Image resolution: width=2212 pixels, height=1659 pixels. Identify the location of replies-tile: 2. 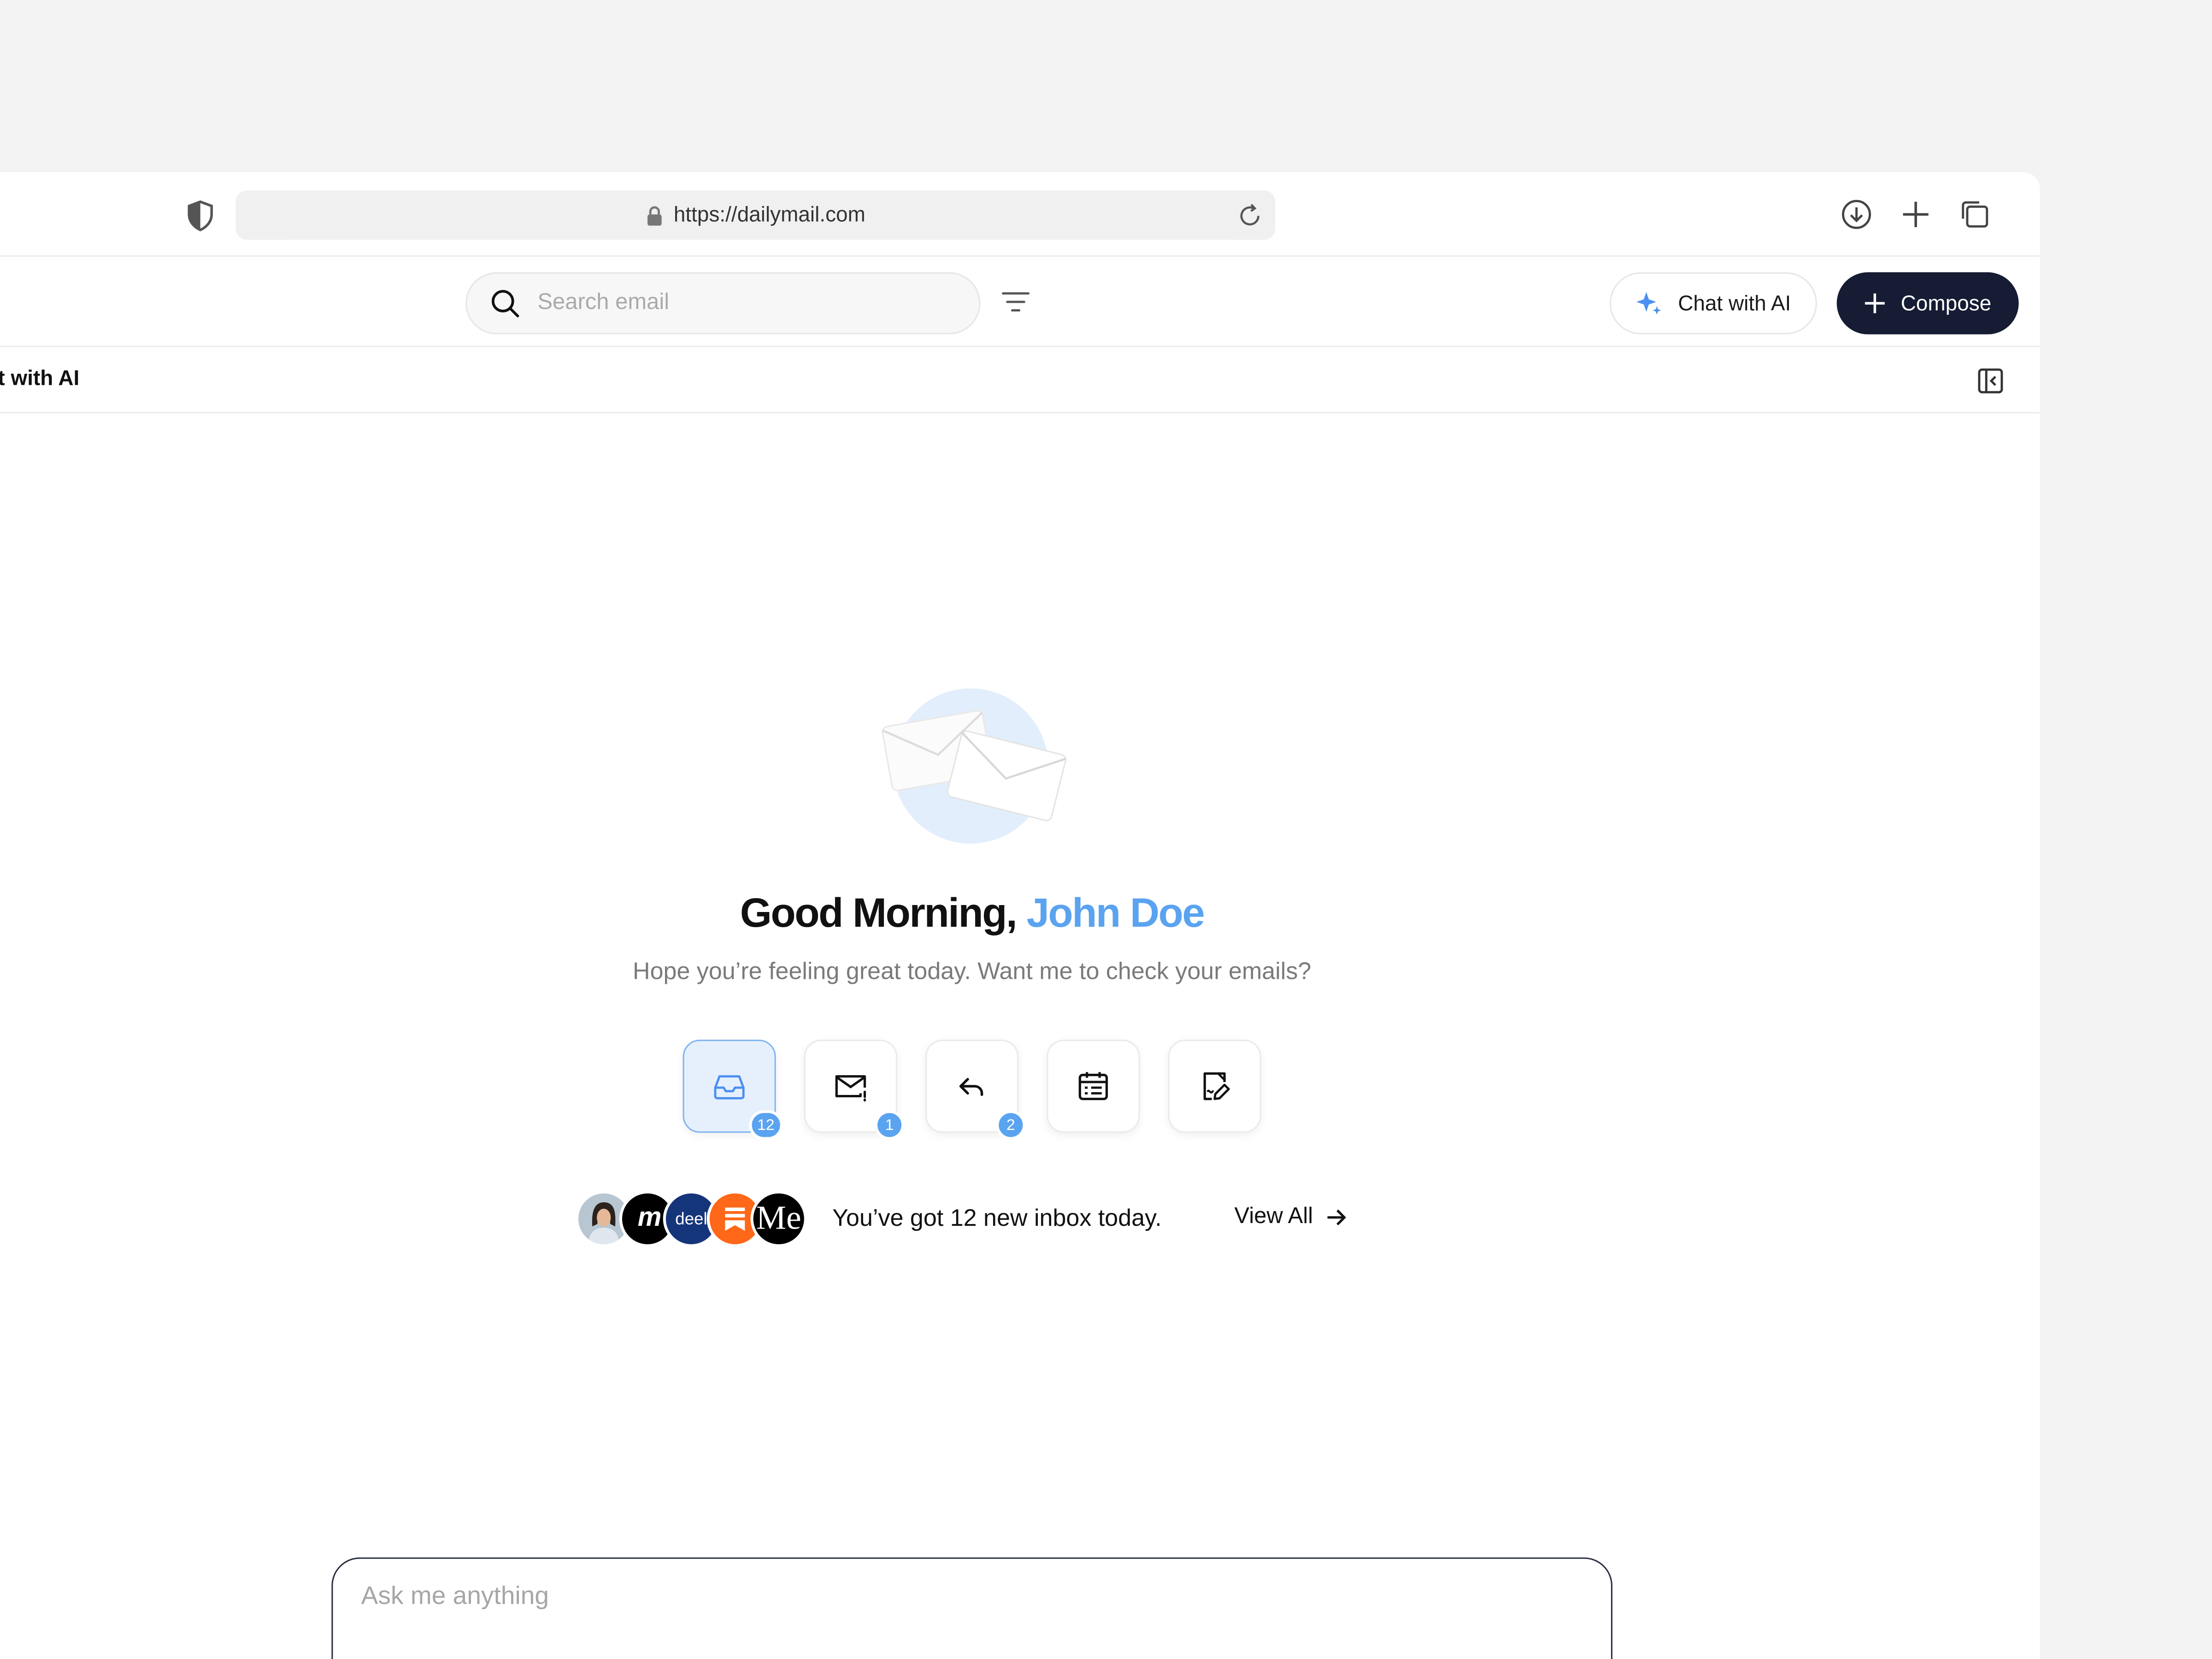
(975, 1090).